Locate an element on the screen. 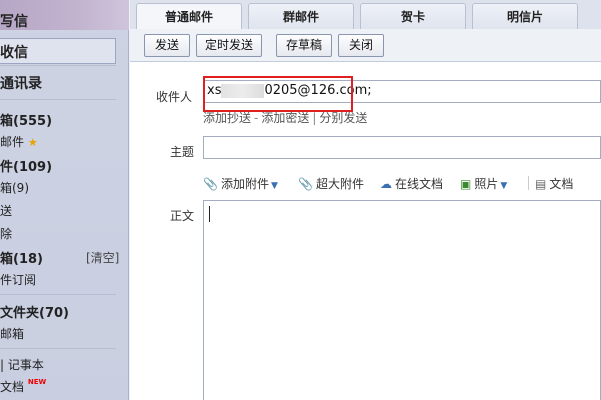  big-attachment-button: 📎 超大附件 is located at coordinates (331, 183).